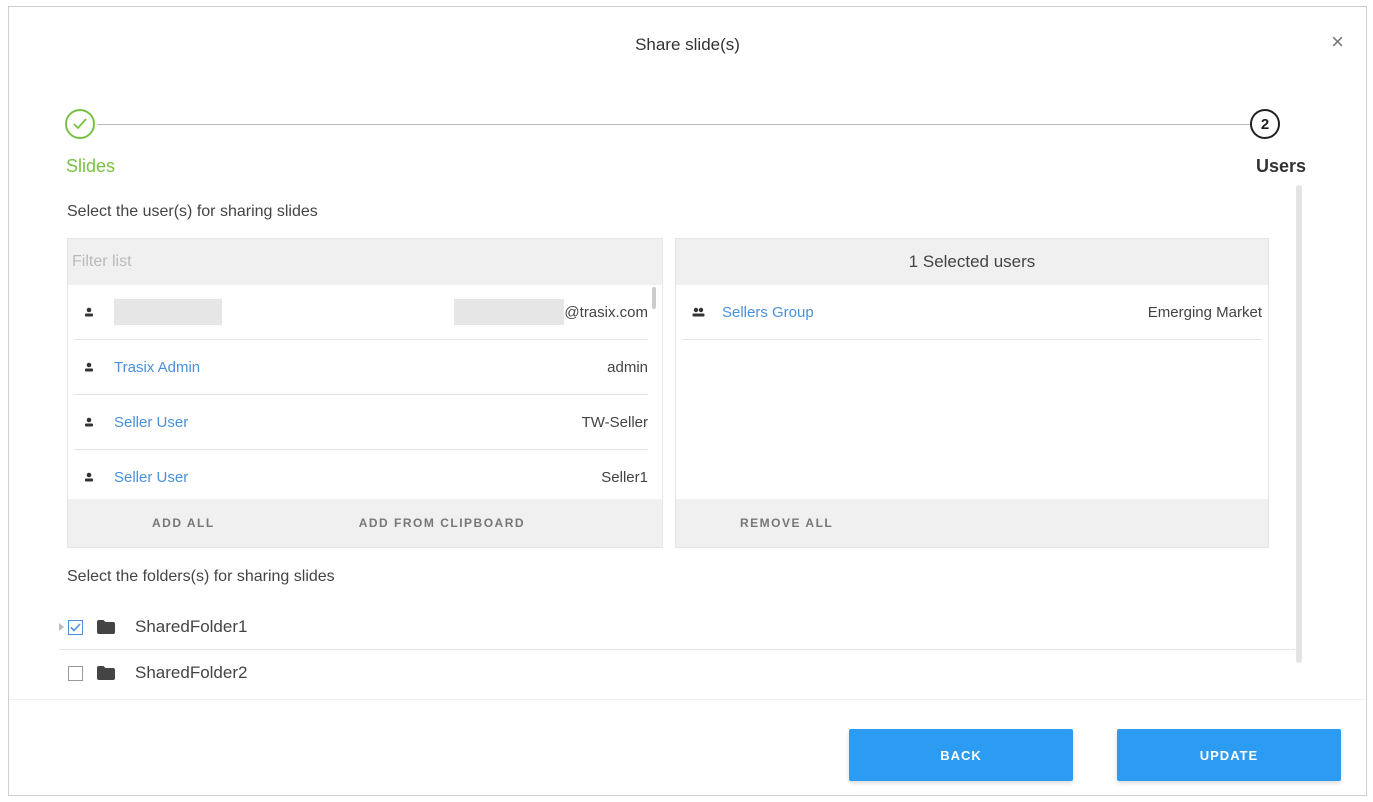 Image resolution: width=1373 pixels, height=802 pixels. What do you see at coordinates (361, 312) in the screenshot?
I see `user-row: @trasix.com` at bounding box center [361, 312].